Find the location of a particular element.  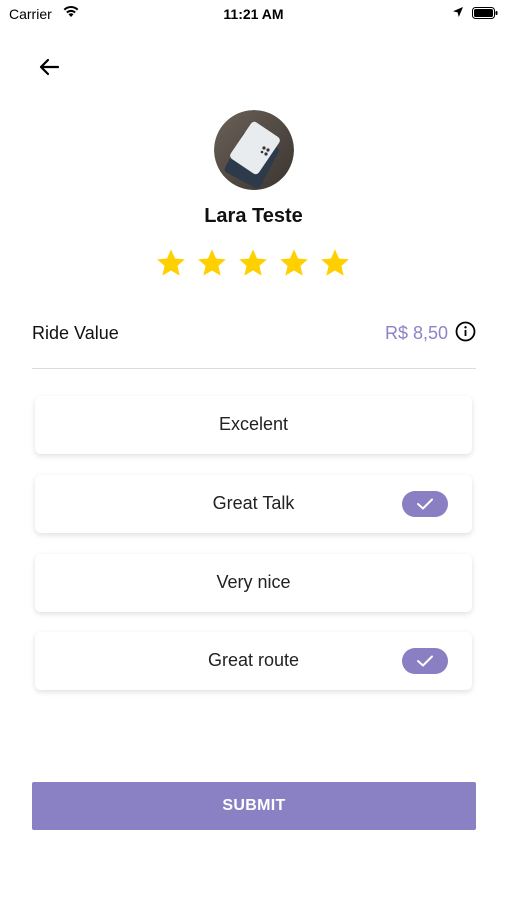

option-excelent: Excelent is located at coordinates (253, 425).